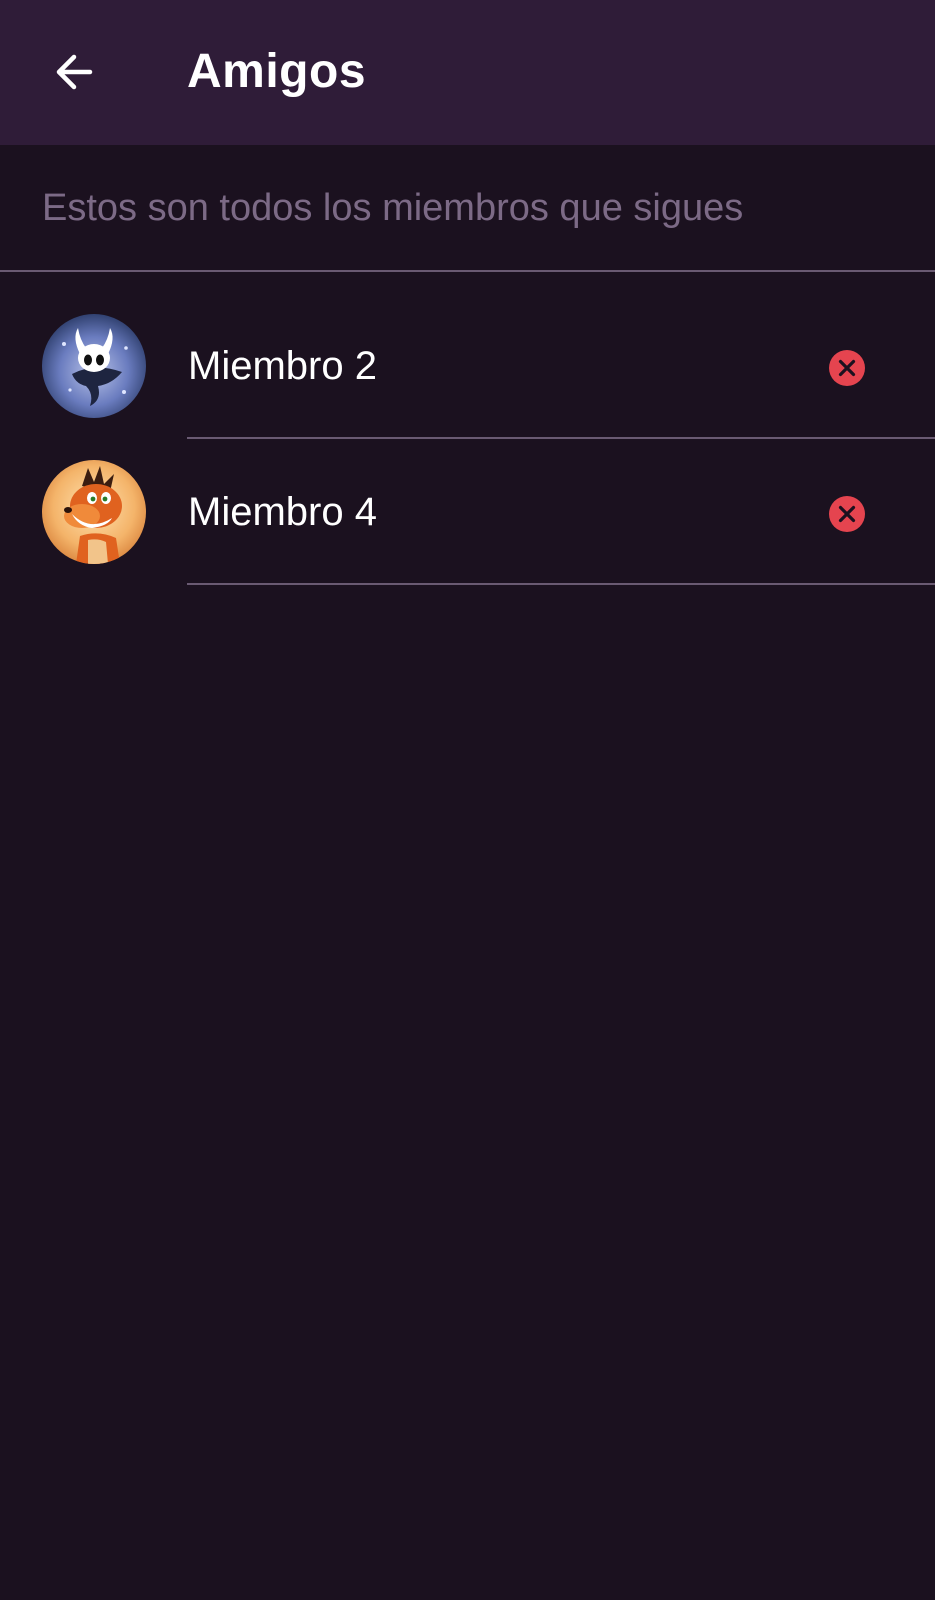 The image size is (935, 1600). What do you see at coordinates (467, 271) in the screenshot?
I see `header-divider` at bounding box center [467, 271].